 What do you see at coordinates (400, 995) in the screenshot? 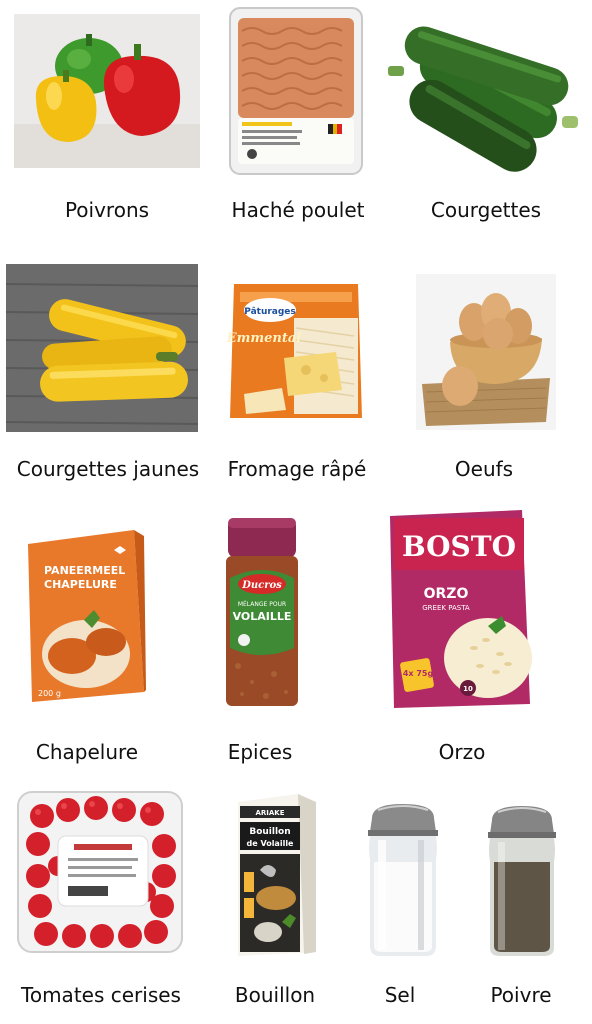
I see `sel-label: Sel` at bounding box center [400, 995].